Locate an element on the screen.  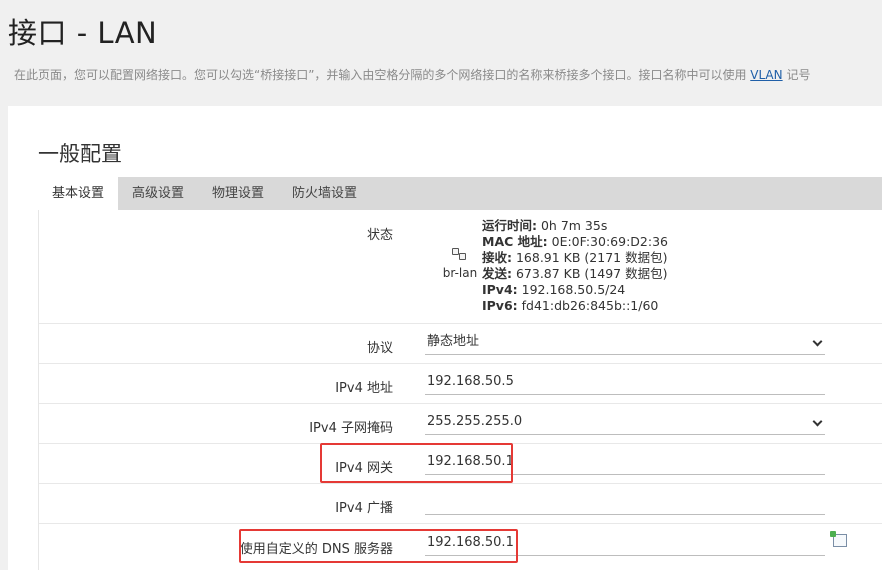
network-bridge-icon is located at coordinates (460, 255).